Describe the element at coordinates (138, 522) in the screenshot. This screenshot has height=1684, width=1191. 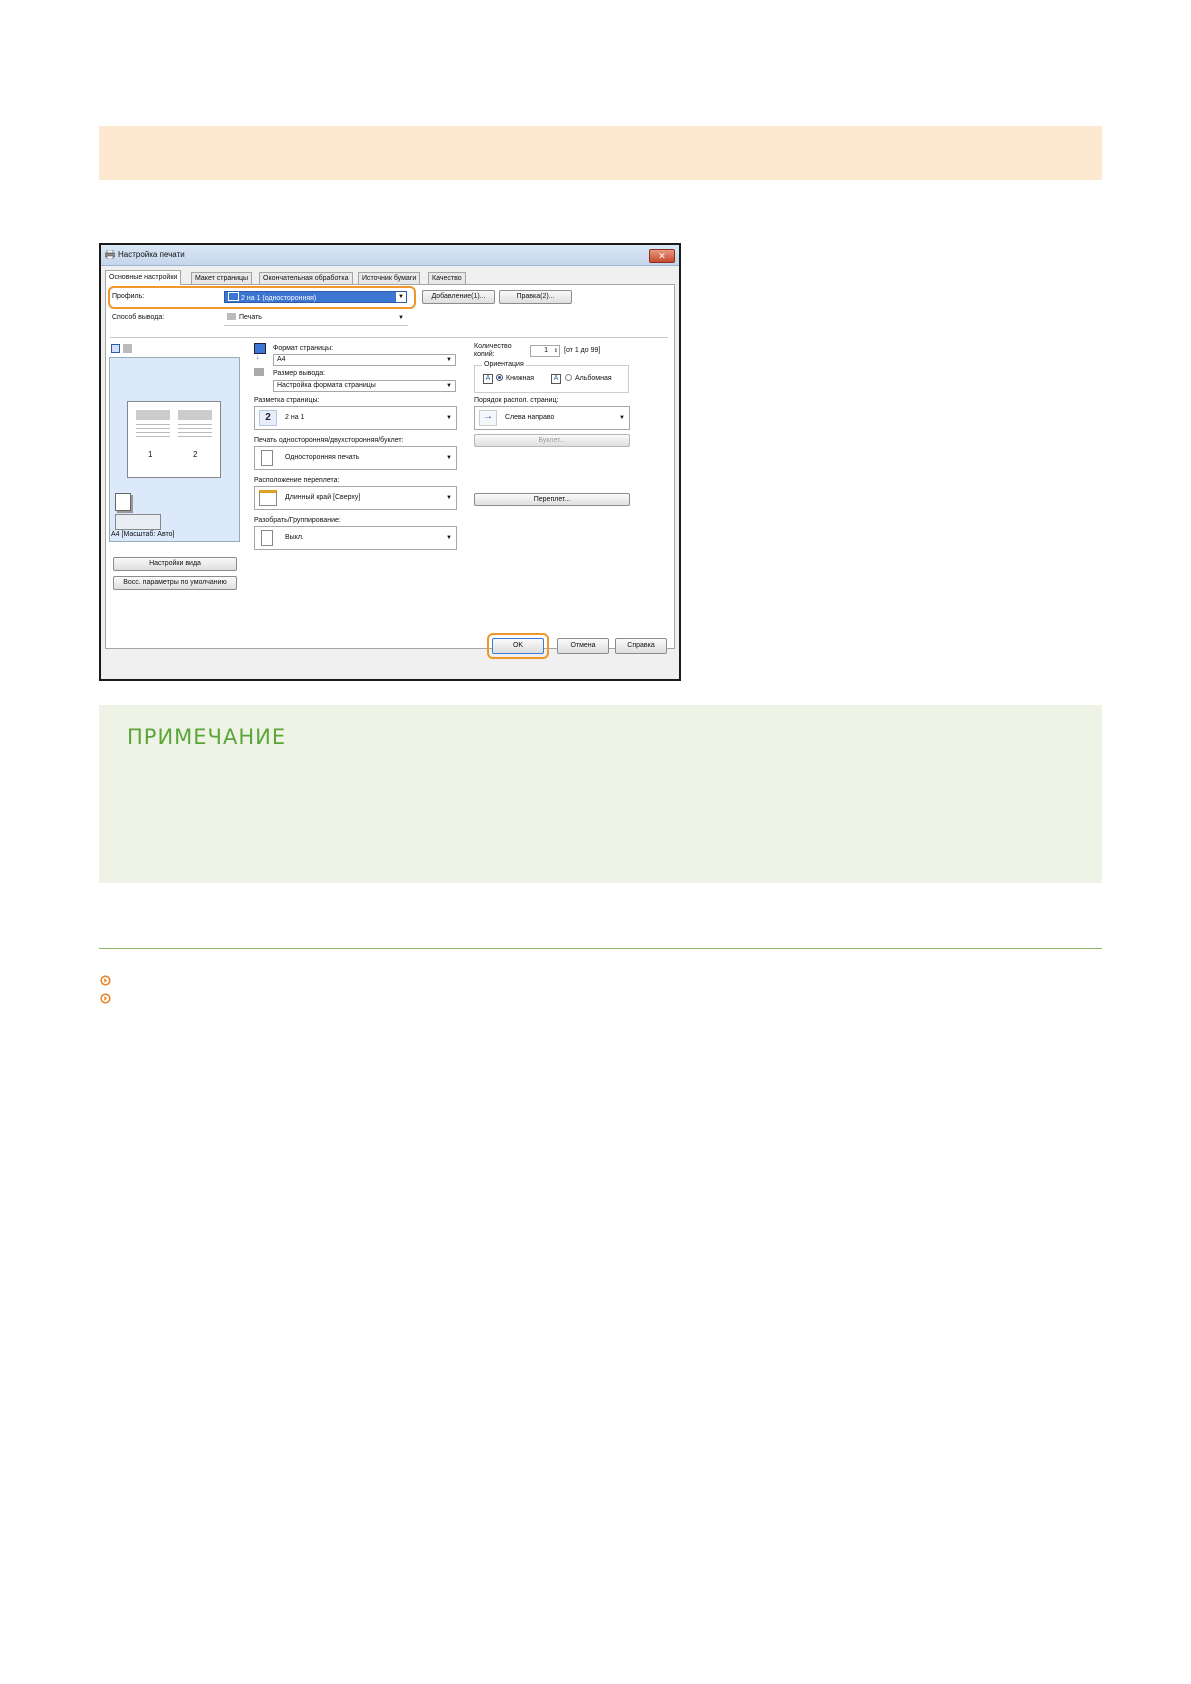
I see `staple-mode-icon` at that location.